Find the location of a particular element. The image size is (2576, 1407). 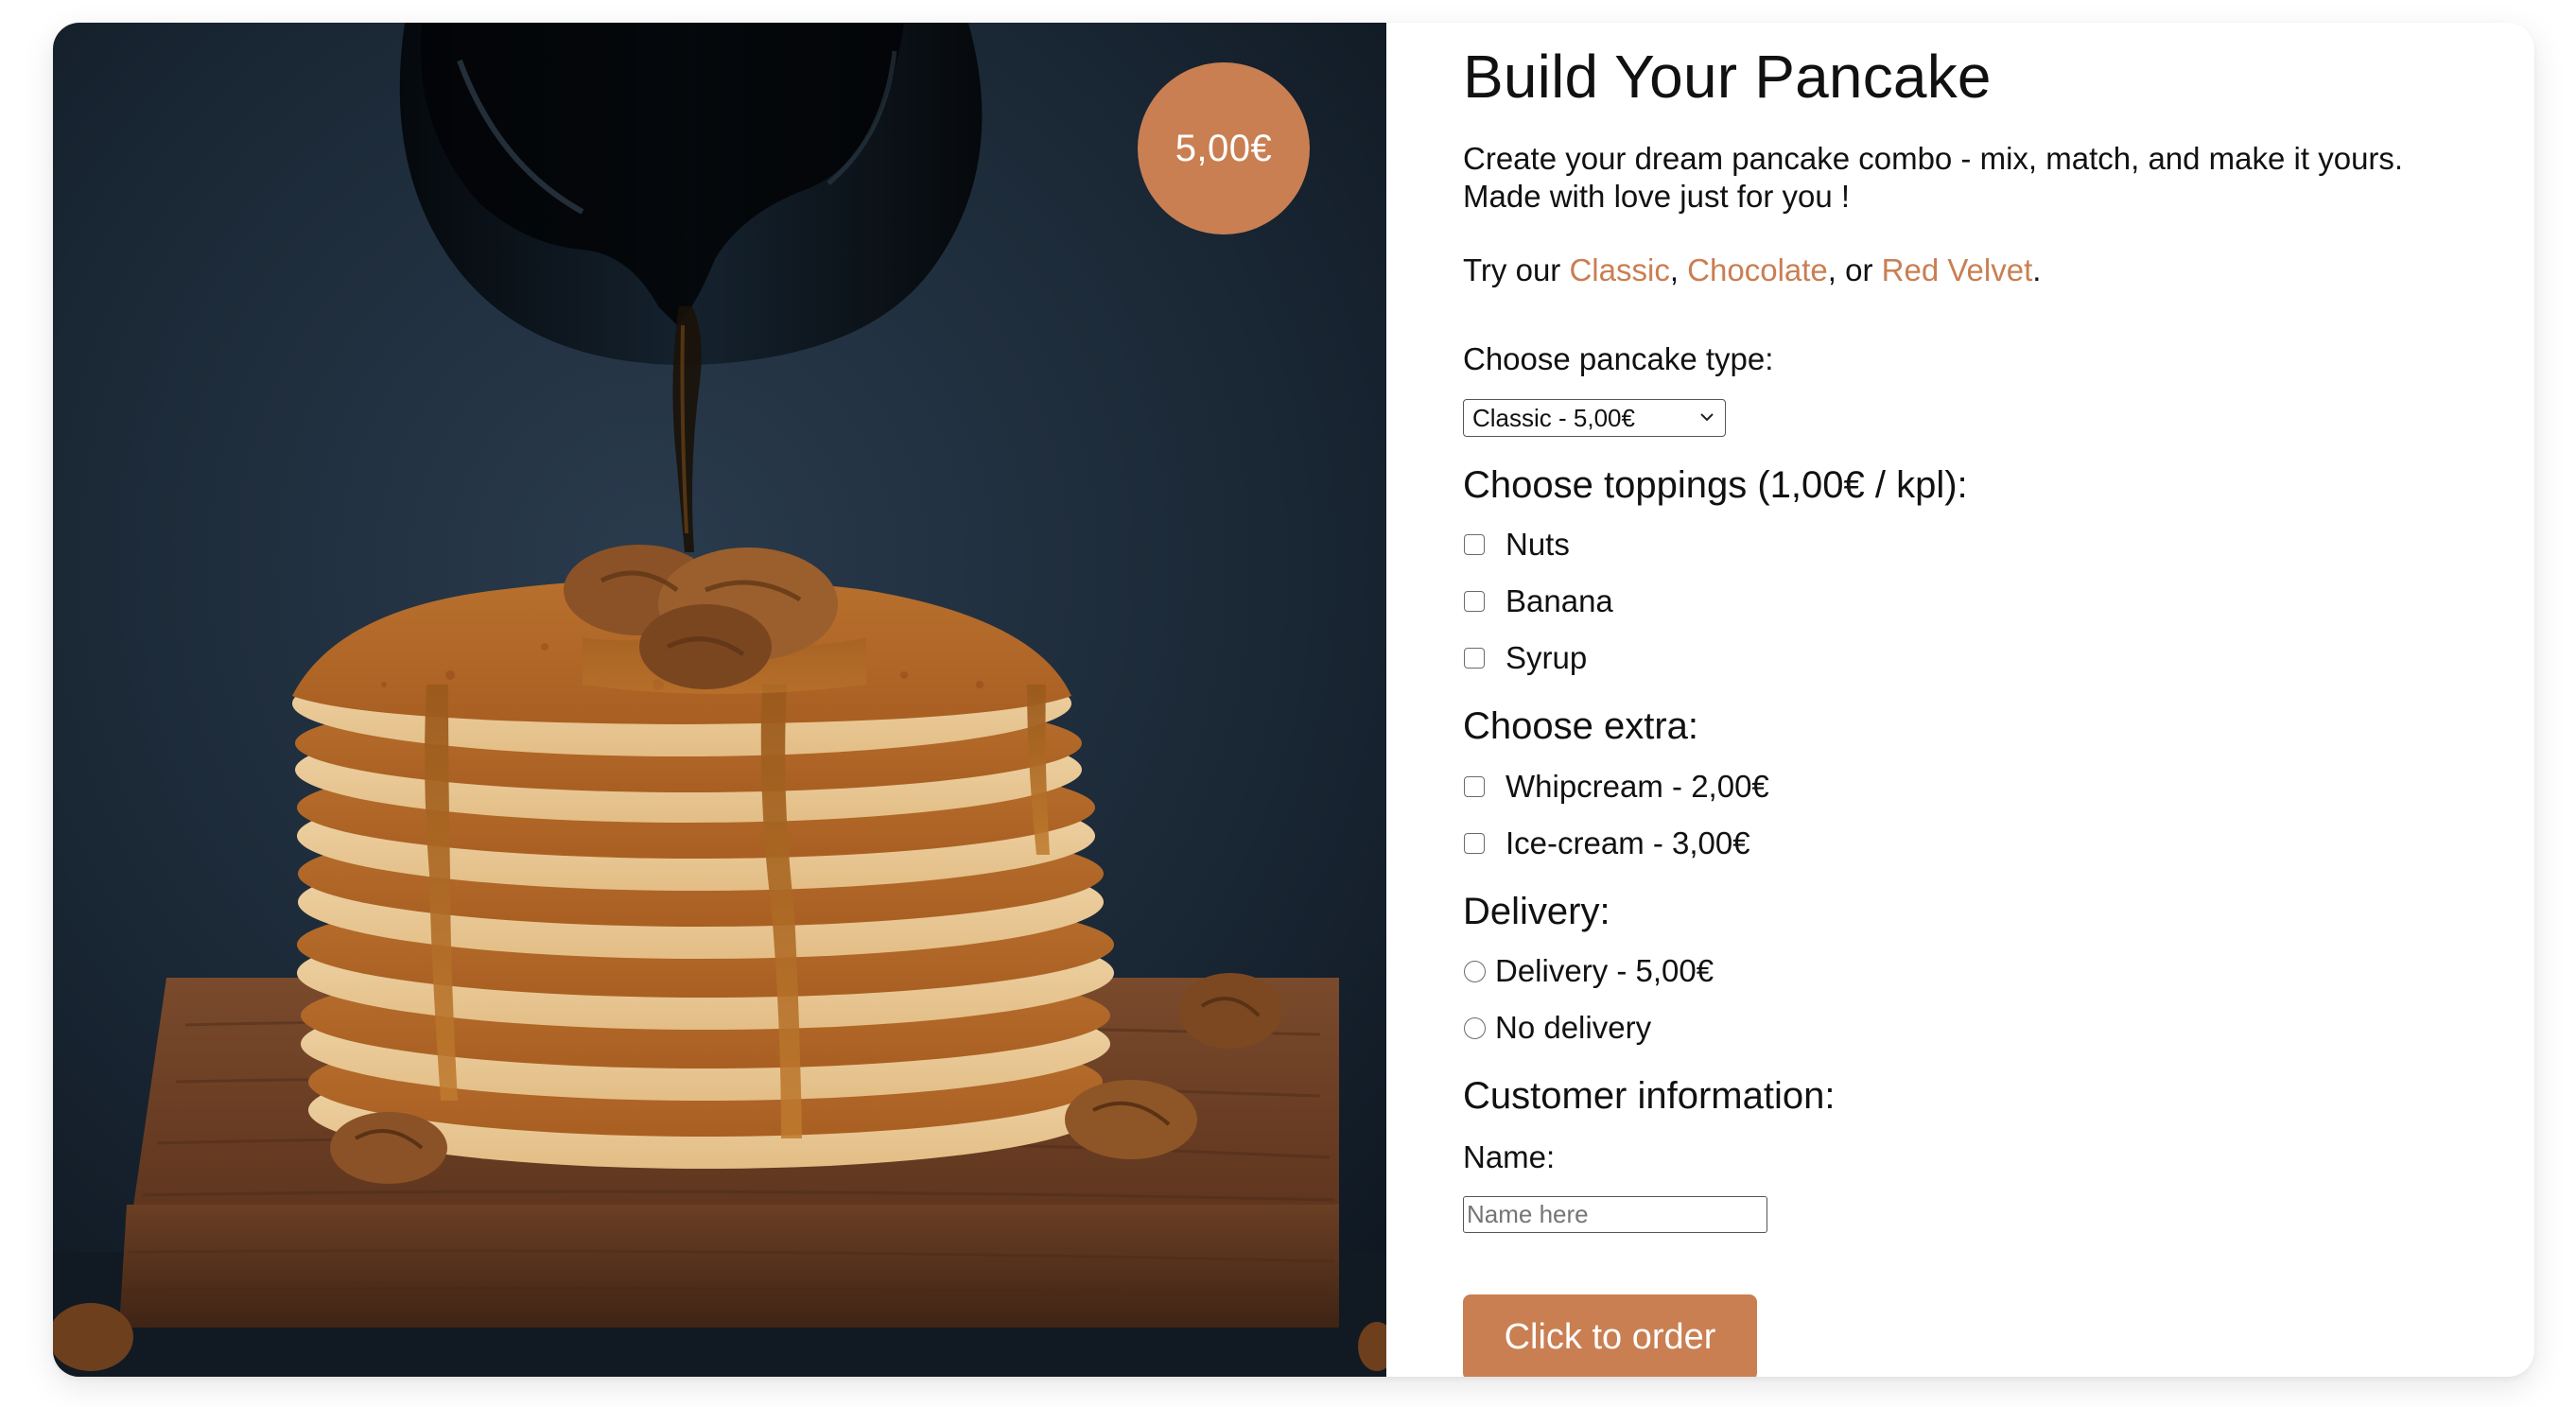

extra-label-whipcream: Whipcream - 2,00€ is located at coordinates (1637, 786).